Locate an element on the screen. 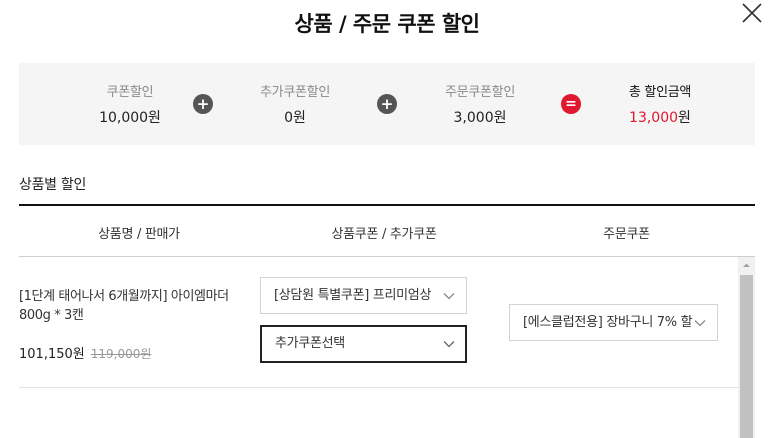  order-coupon-select-value: [에스클럽전용] 장바구니 7% 할 is located at coordinates (608, 322).